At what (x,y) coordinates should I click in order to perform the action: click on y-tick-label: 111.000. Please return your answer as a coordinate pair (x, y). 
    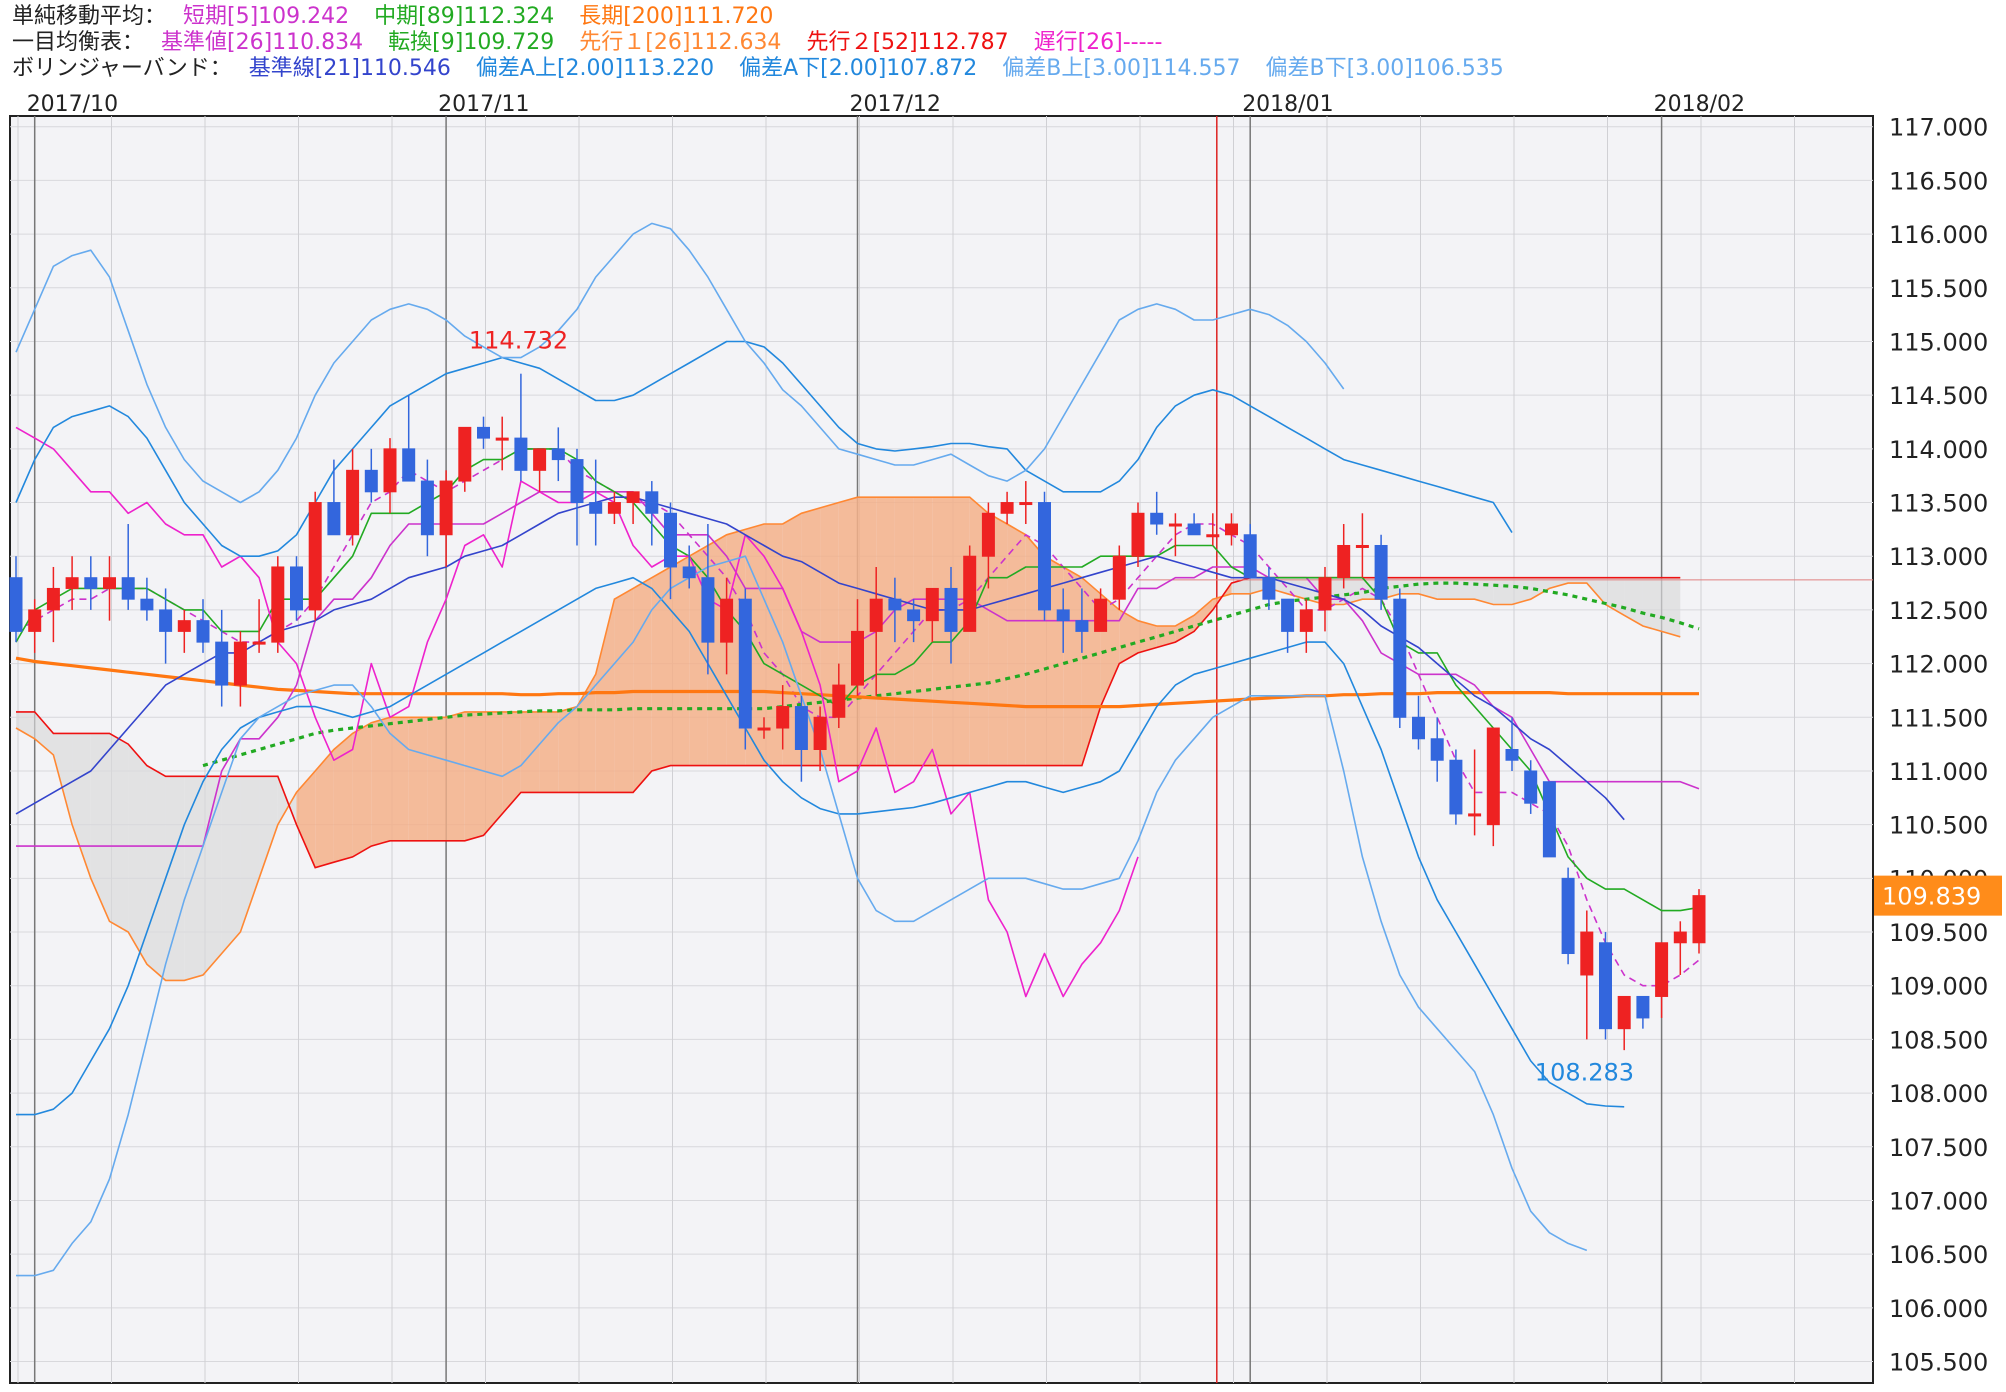
    Looking at the image, I should click on (1938, 772).